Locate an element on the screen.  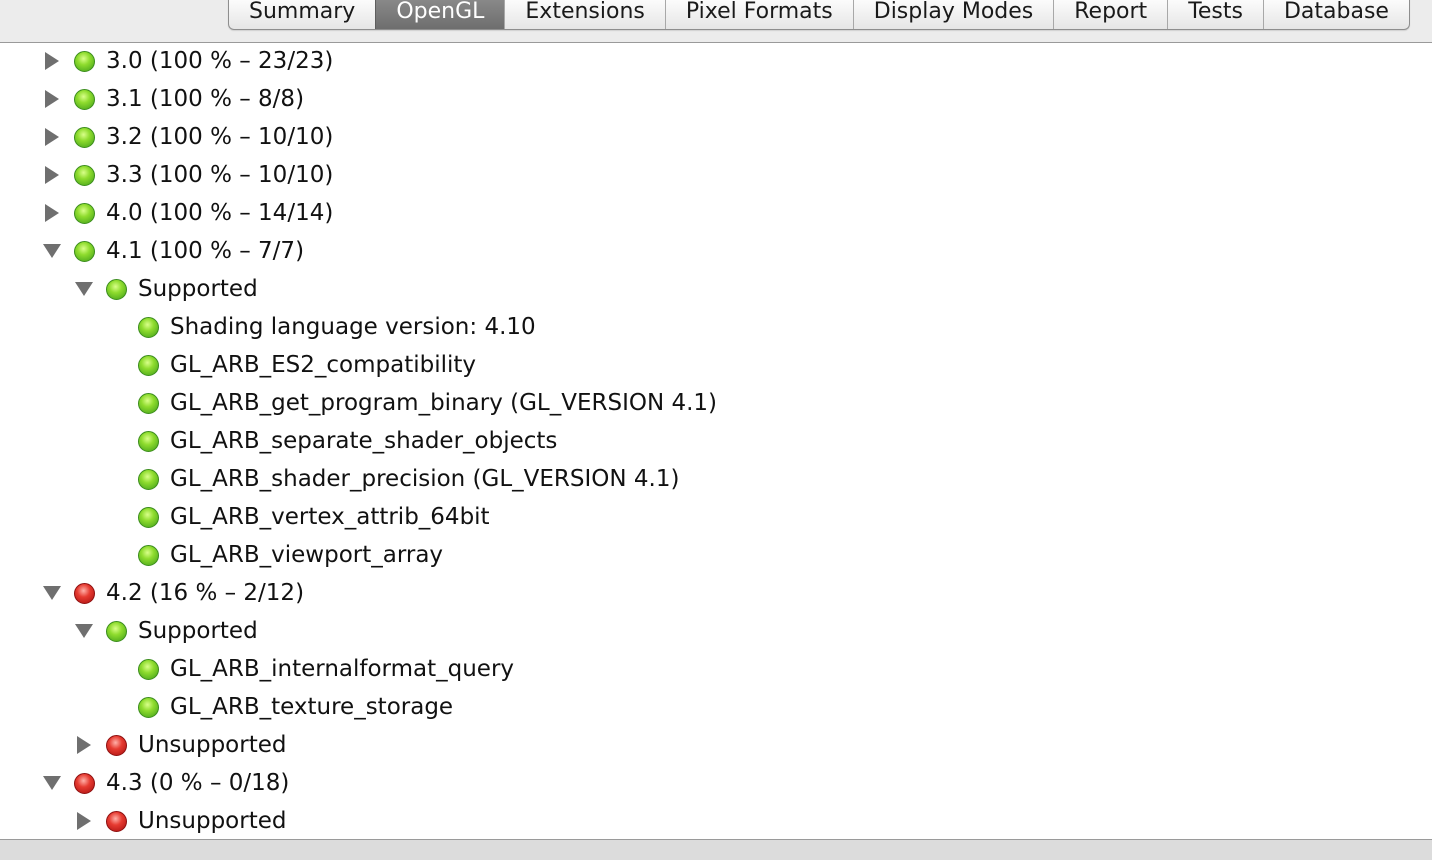
tree-row: 3.2 (100 % – 10/10) is located at coordinates (187, 137).